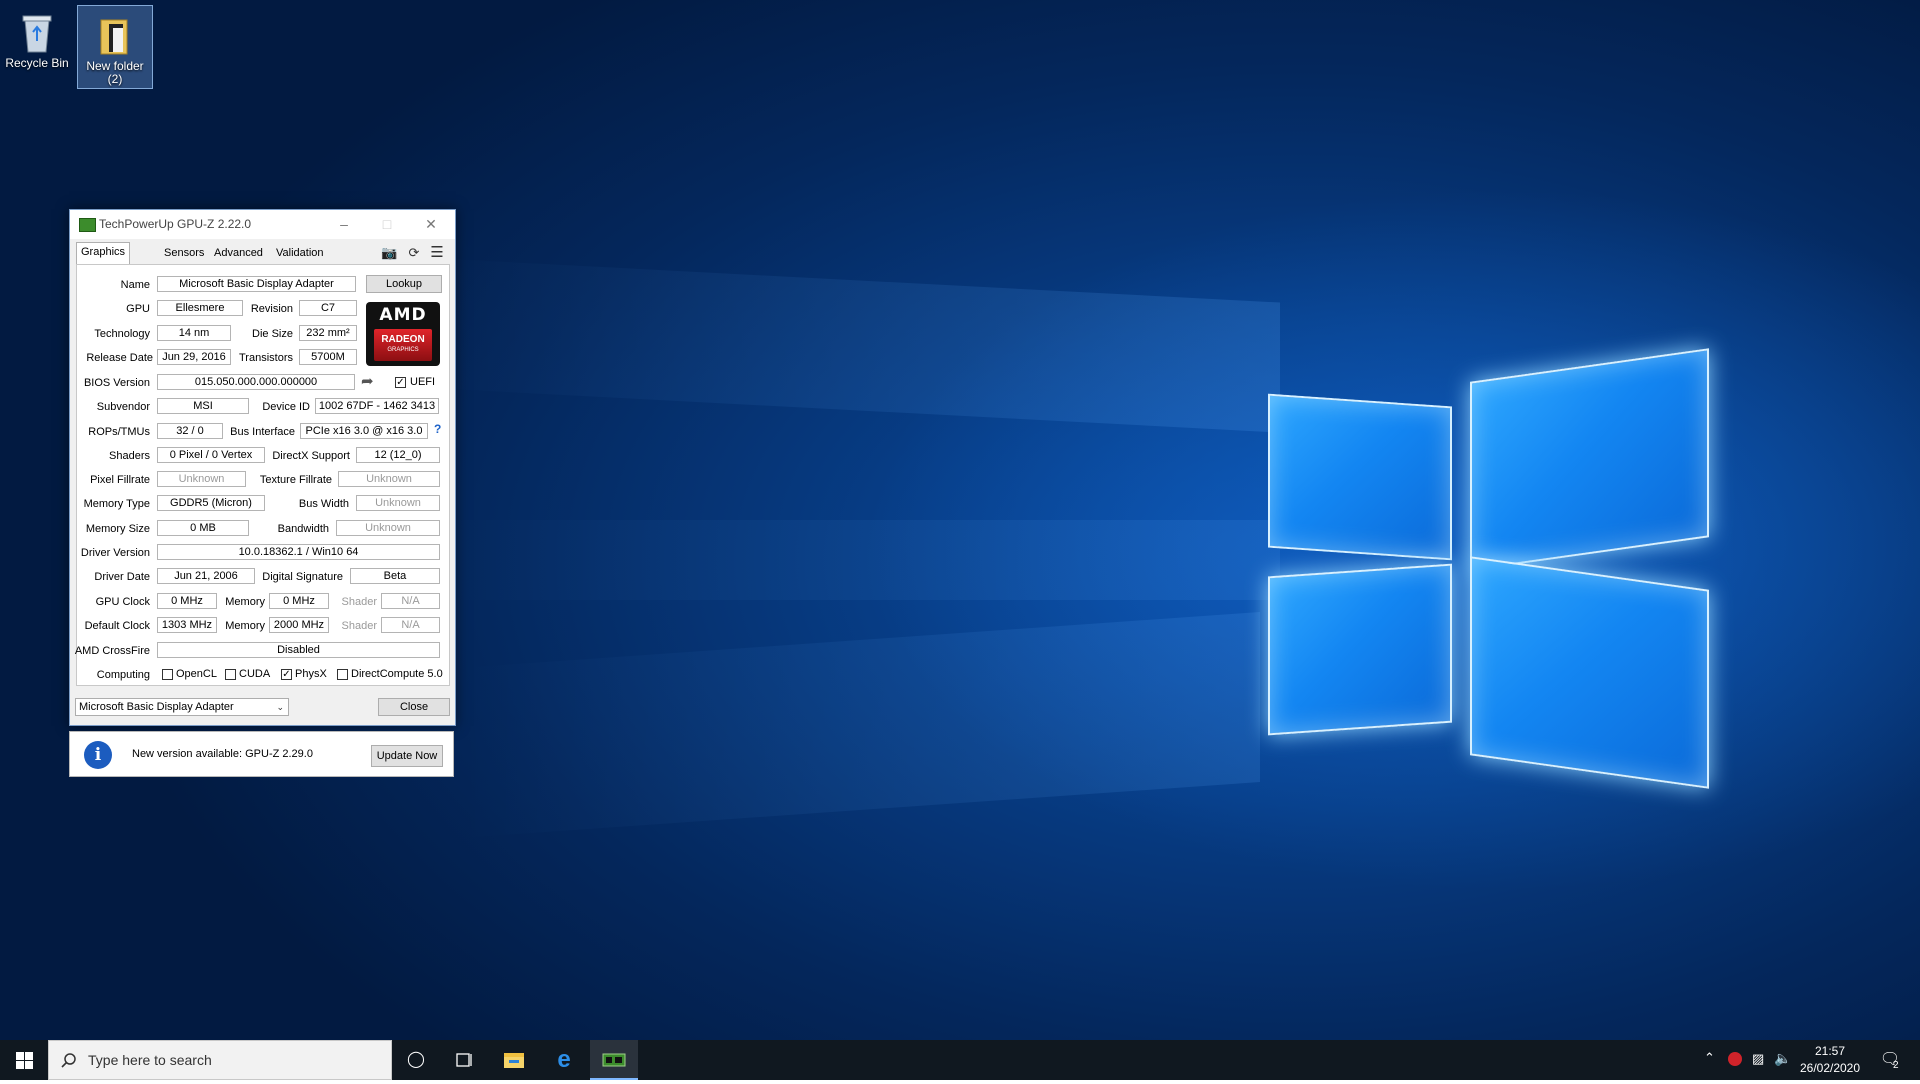  Describe the element at coordinates (98, 755) in the screenshot. I see `info-icon: i` at that location.